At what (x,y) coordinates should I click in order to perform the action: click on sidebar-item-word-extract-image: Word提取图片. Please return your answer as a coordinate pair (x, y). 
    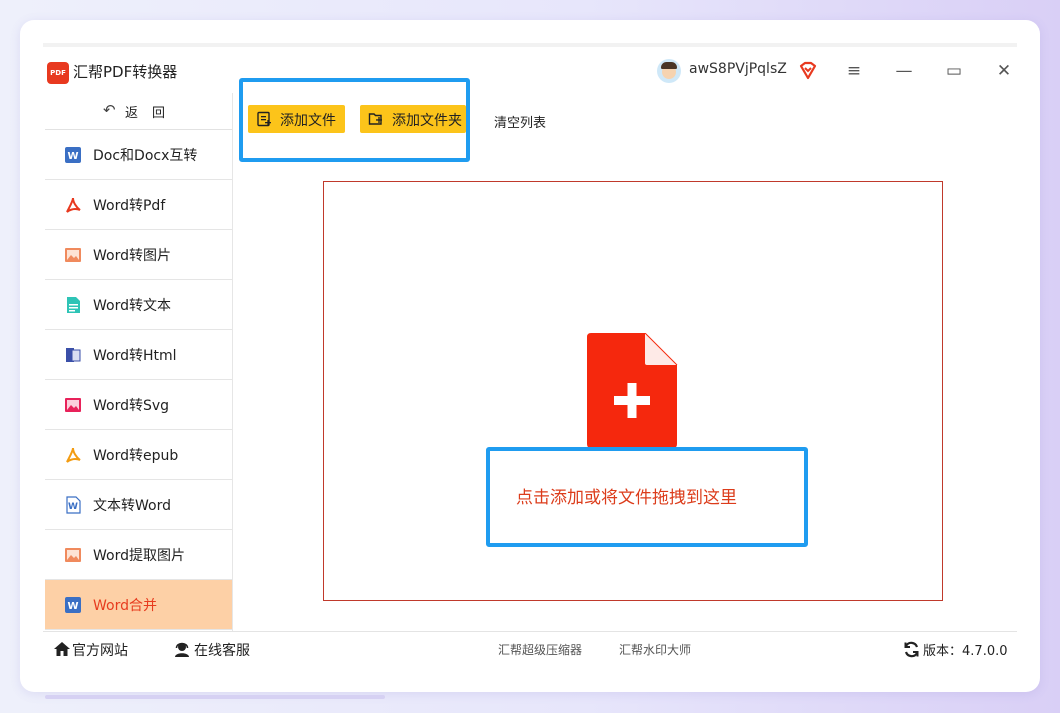
    Looking at the image, I should click on (138, 555).